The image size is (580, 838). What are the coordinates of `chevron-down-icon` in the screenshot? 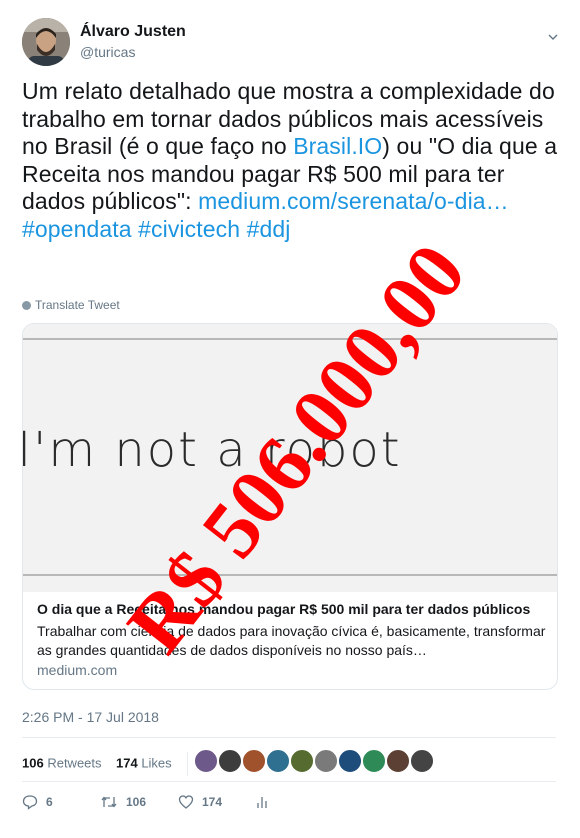 It's located at (553, 37).